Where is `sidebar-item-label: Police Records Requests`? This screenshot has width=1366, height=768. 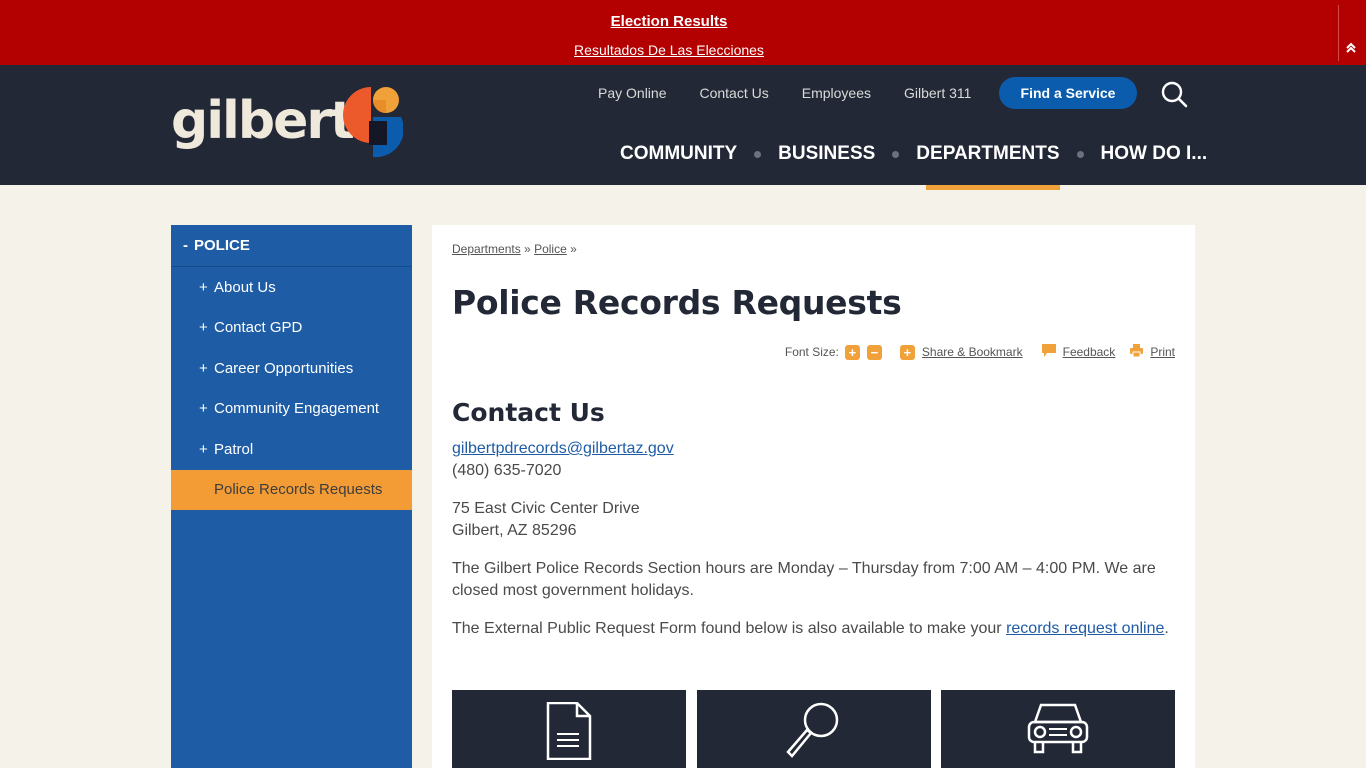
sidebar-item-label: Police Records Requests is located at coordinates (298, 490).